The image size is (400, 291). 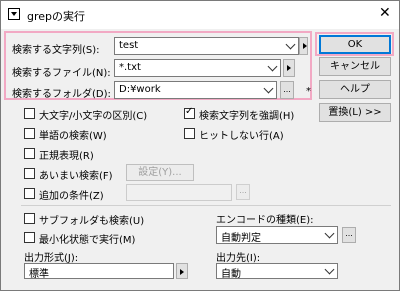 I want to click on encoding-select: 自動判定, so click(x=277, y=235).